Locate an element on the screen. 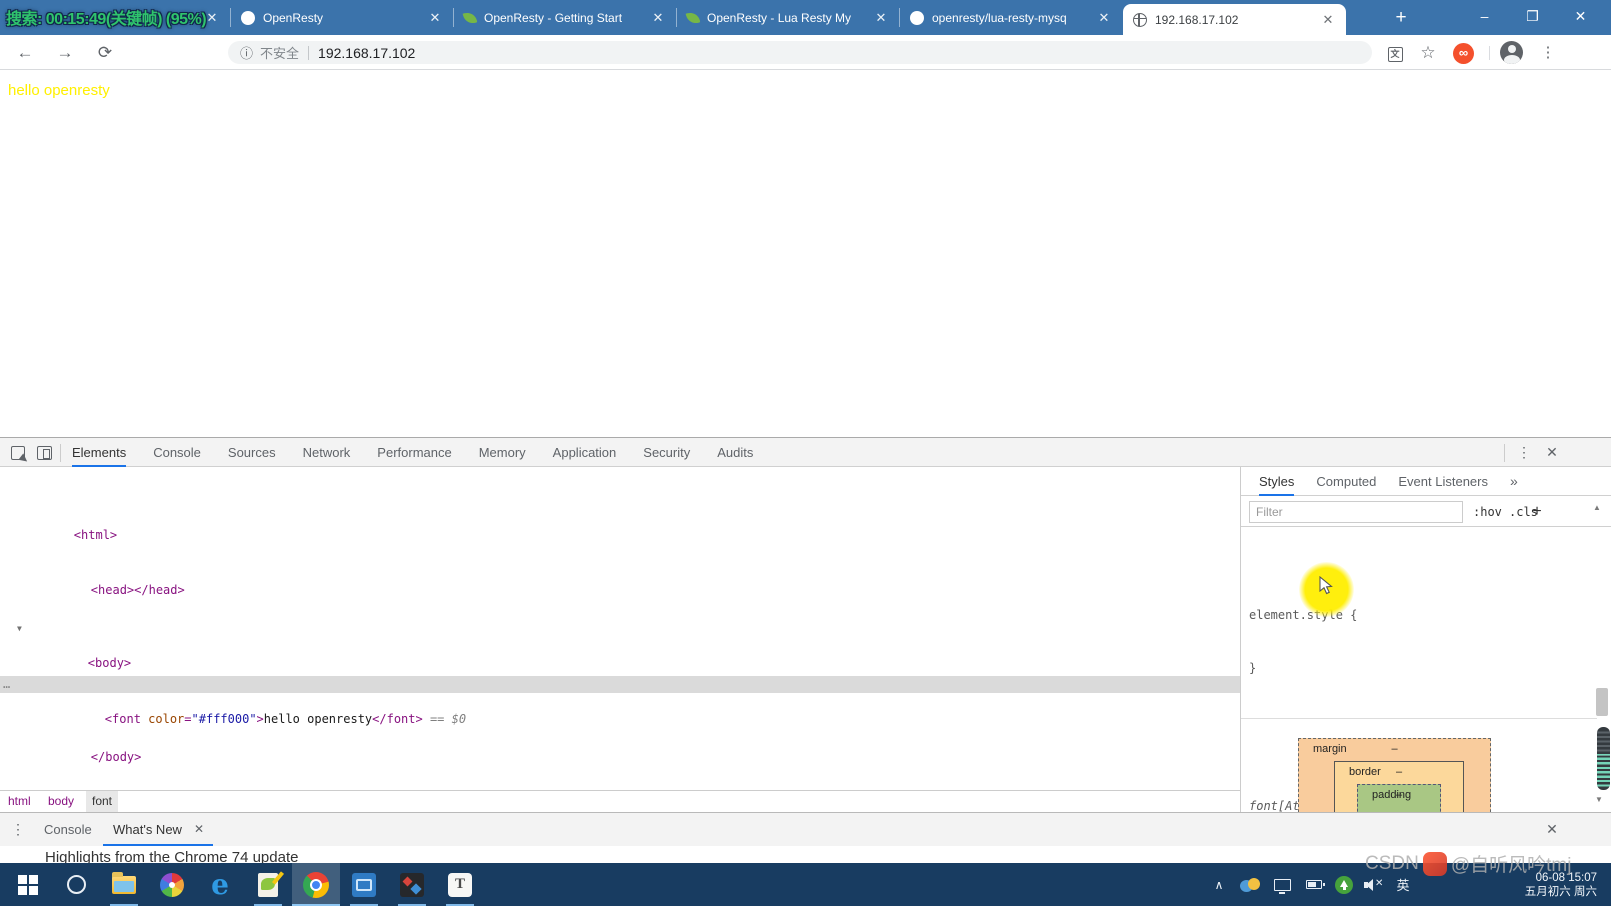 The width and height of the screenshot is (1611, 906). tab-title: openresty/lua-resty-mysq is located at coordinates (999, 17).